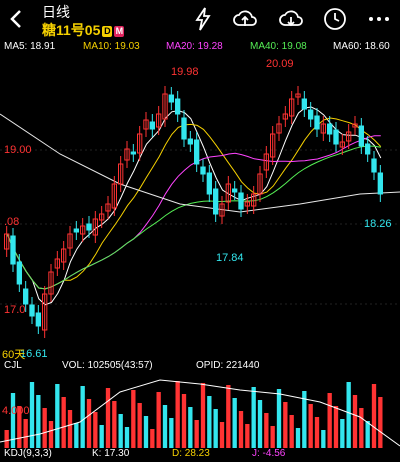 Image resolution: width=400 pixels, height=462 pixels. I want to click on cloud-upload-icon, so click(245, 19).